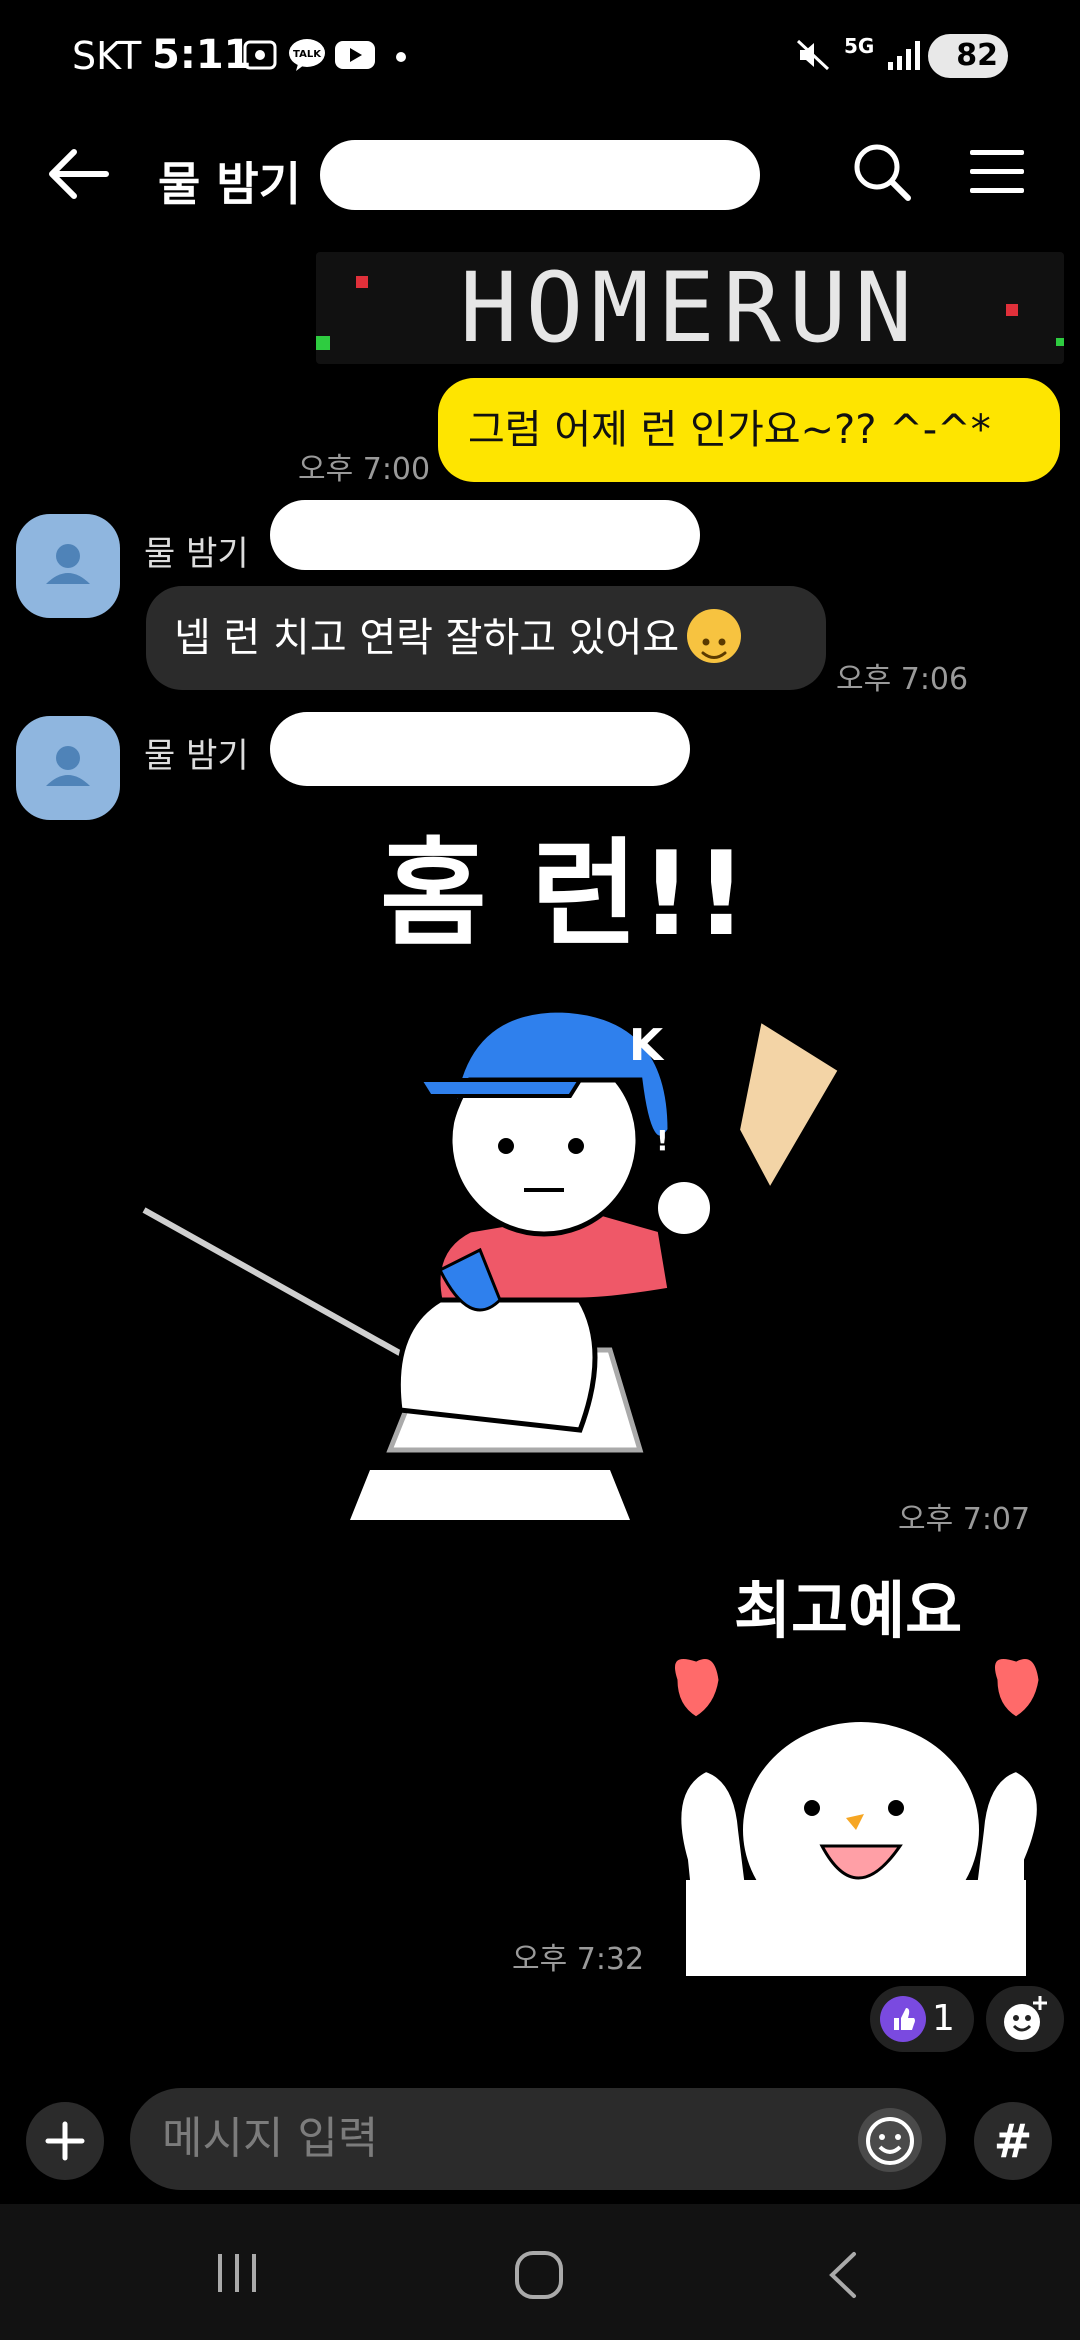  Describe the element at coordinates (902, 679) in the screenshot. I see `message-time: 오후 7:06` at that location.